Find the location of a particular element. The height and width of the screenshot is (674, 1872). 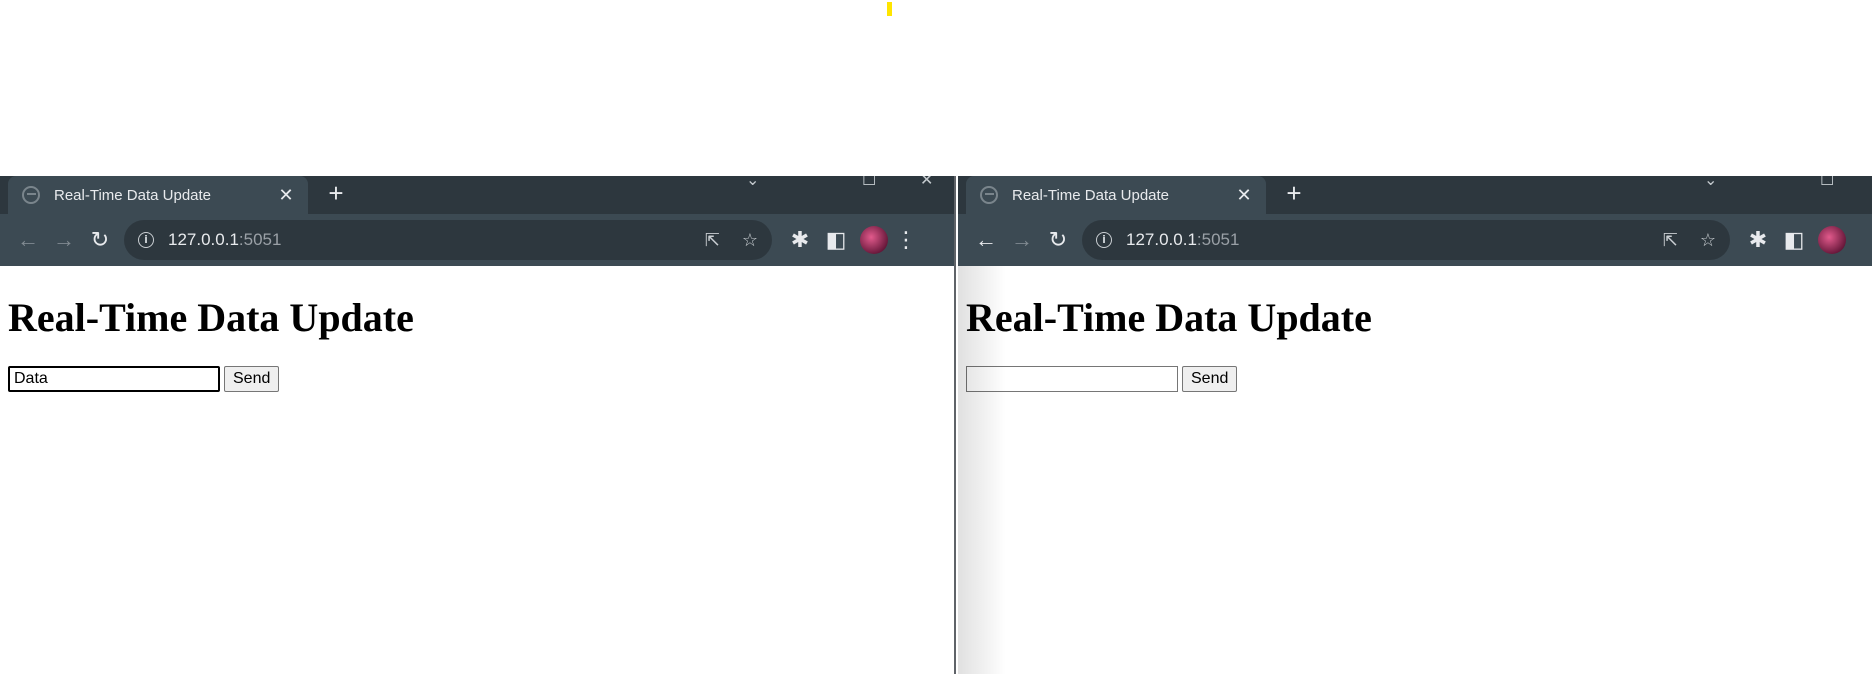

menu-kebab-icon: ⋮ is located at coordinates (906, 240).